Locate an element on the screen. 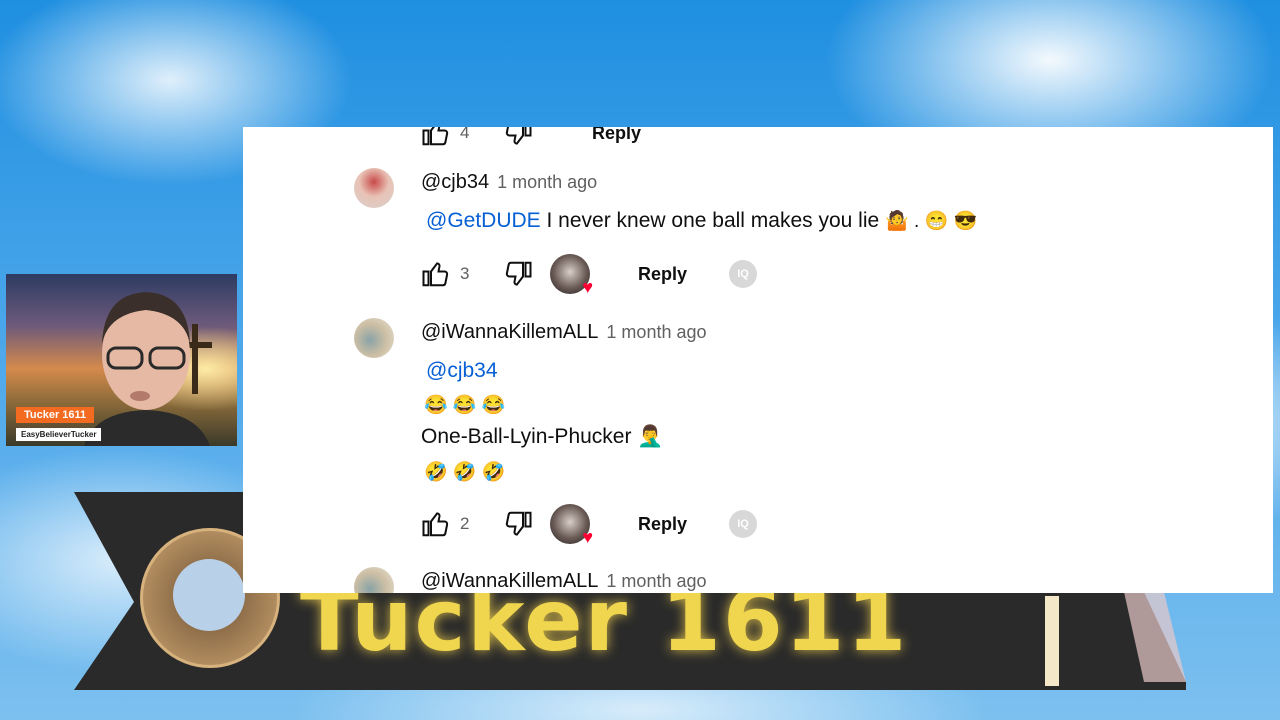 This screenshot has height=720, width=1280. comment-author: @cjb34 is located at coordinates (455, 182).